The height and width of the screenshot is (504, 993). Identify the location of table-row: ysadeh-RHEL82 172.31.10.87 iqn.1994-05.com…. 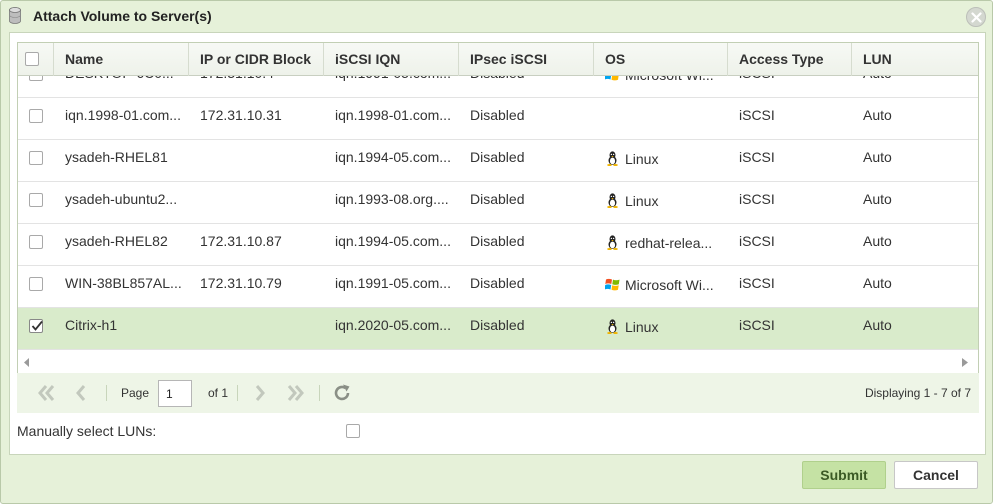
(498, 245).